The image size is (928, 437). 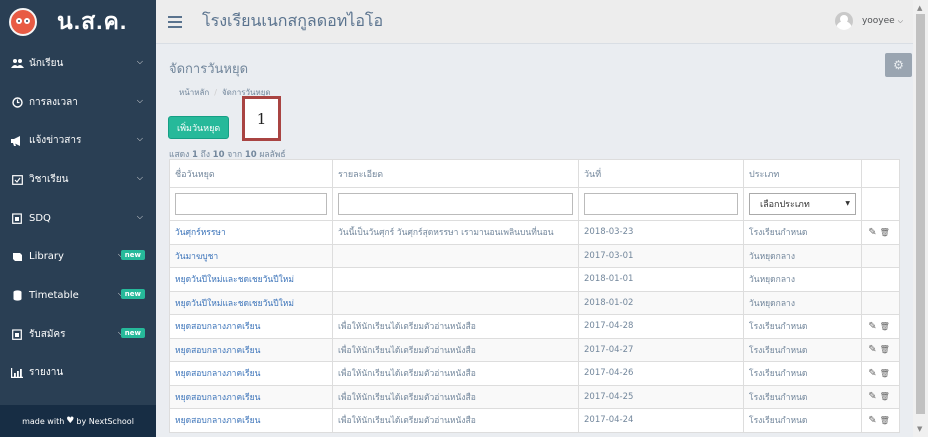 I want to click on sidebar-item-label: รายงาน, so click(x=46, y=373).